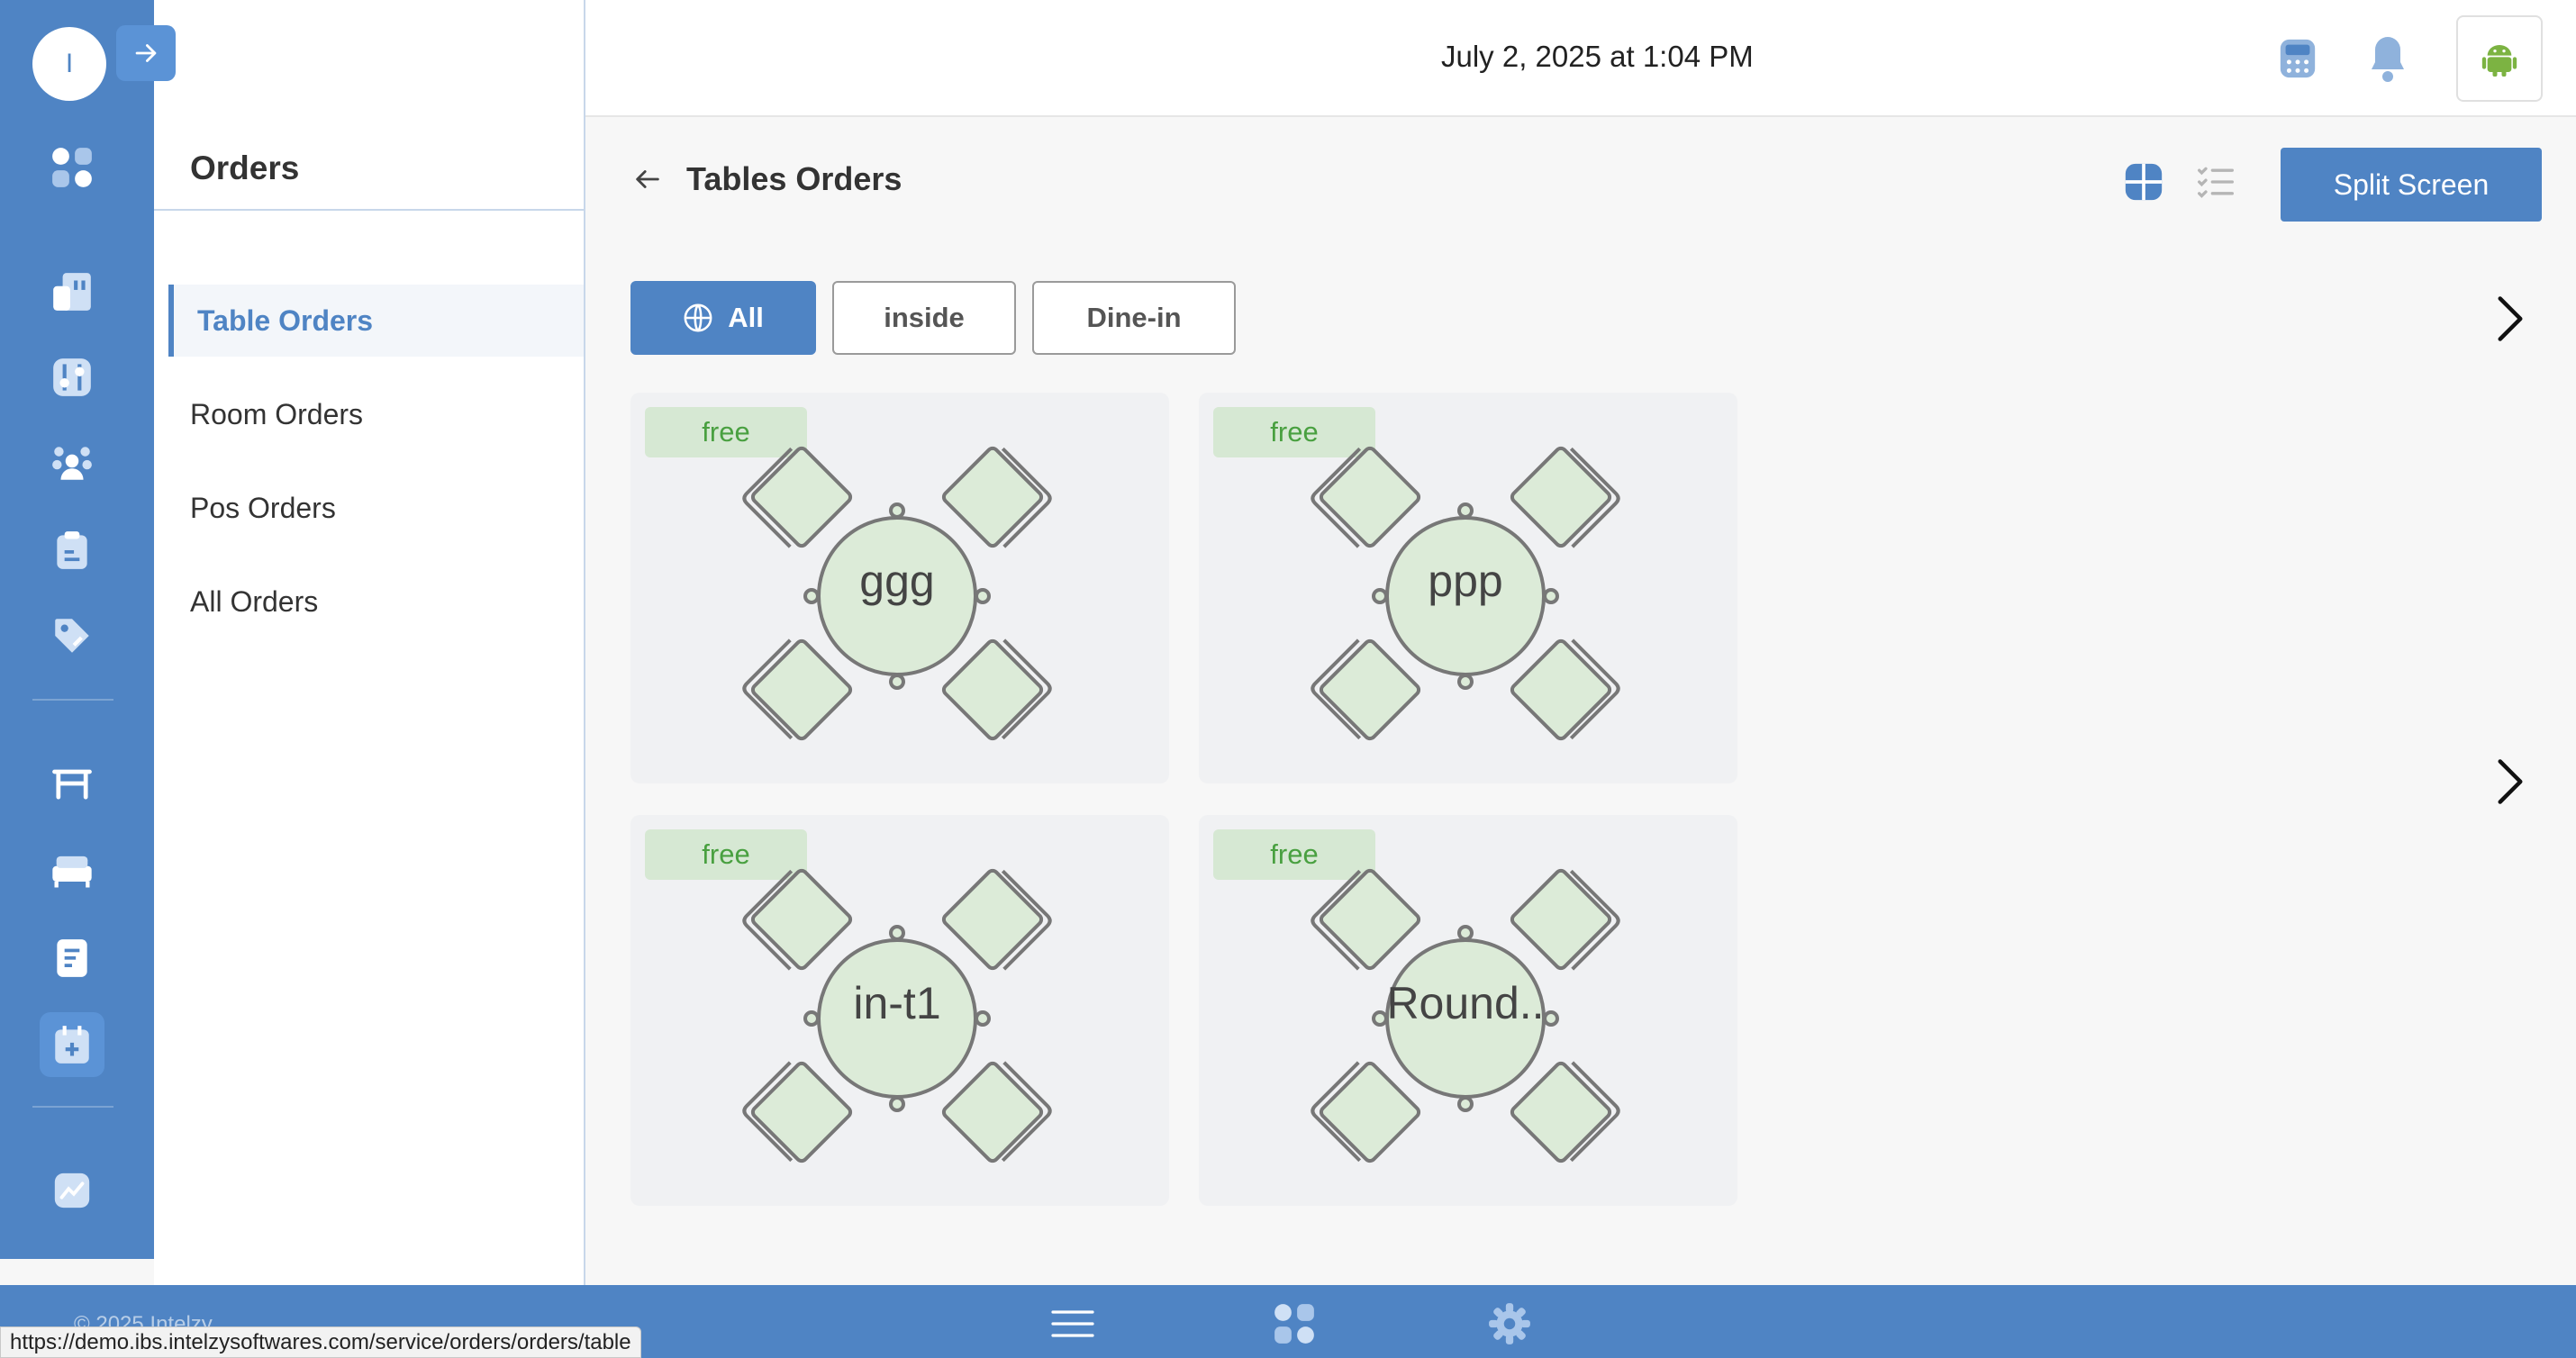 This screenshot has height=1358, width=2576. I want to click on avatar-letter: I, so click(69, 64).